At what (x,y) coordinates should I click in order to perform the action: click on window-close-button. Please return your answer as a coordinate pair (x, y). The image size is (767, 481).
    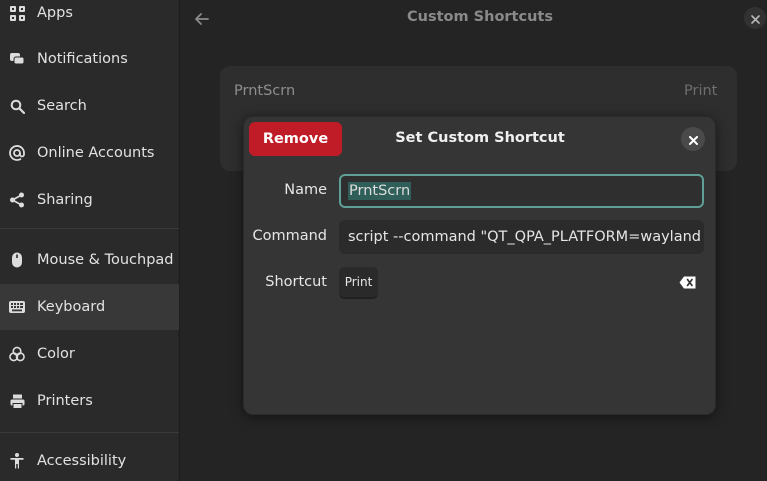
    Looking at the image, I should click on (755, 18).